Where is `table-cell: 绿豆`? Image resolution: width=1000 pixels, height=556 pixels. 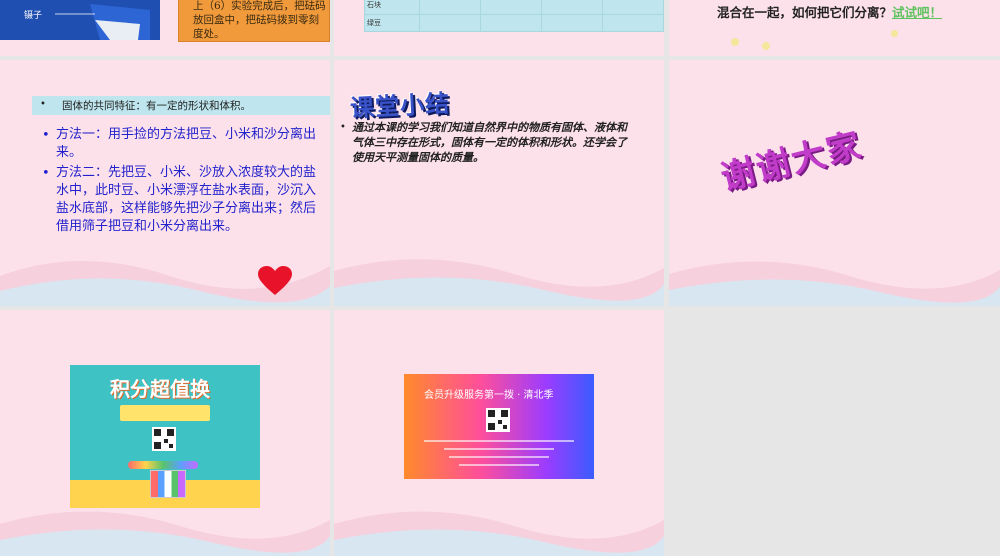 table-cell: 绿豆 is located at coordinates (392, 22).